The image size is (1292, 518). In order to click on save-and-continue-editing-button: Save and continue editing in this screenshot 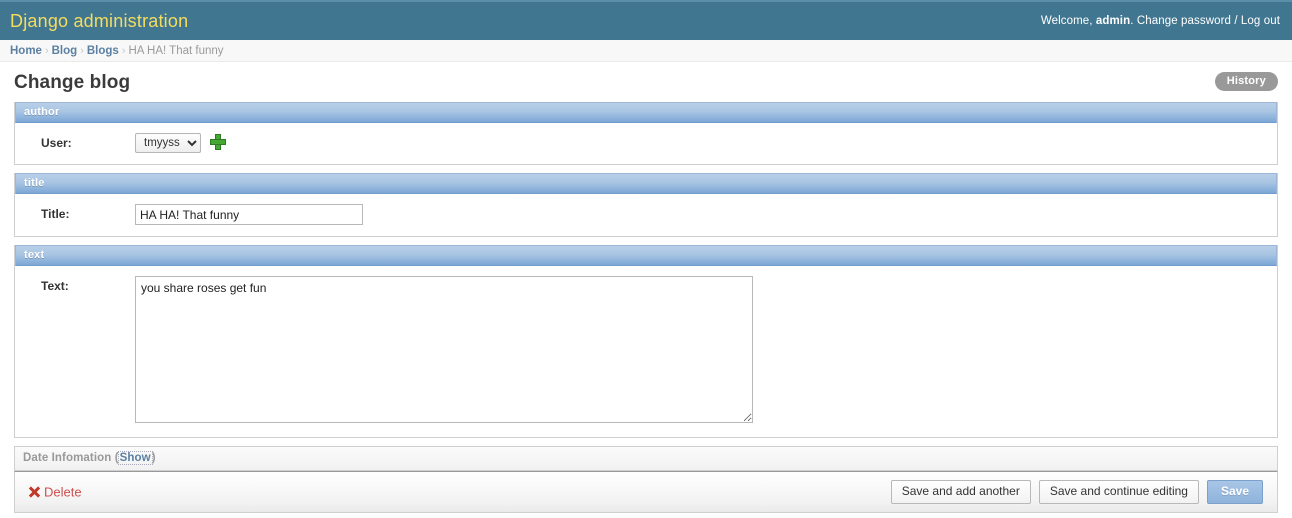, I will do `click(1118, 492)`.